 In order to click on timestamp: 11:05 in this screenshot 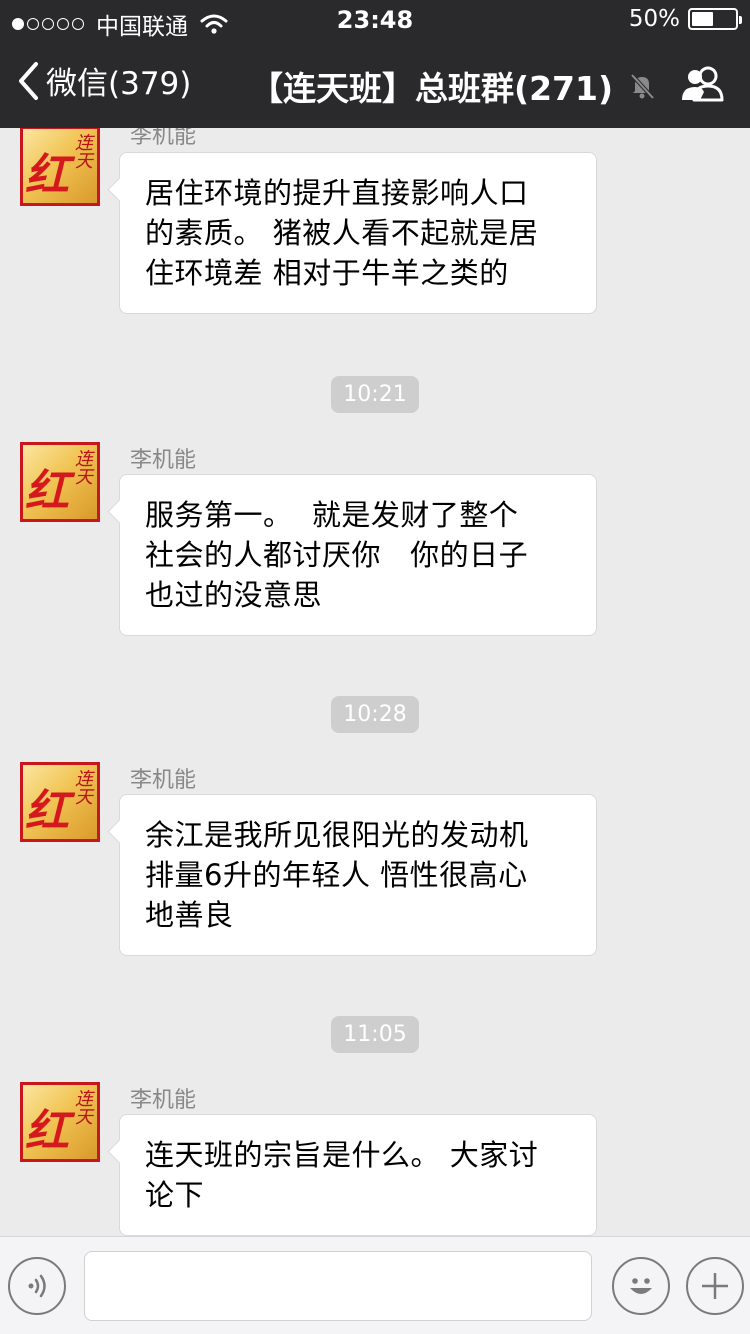, I will do `click(375, 1034)`.